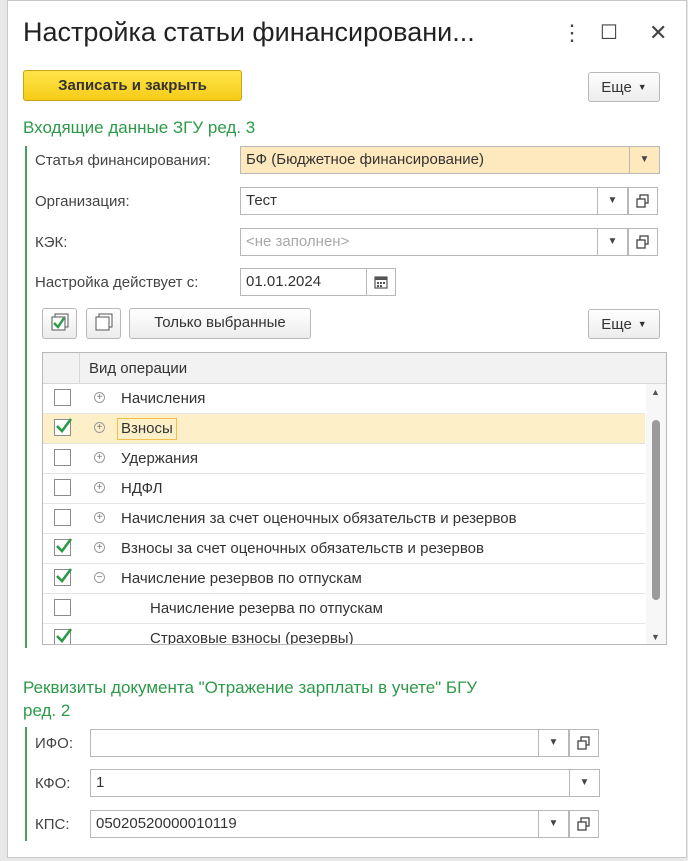 This screenshot has height=861, width=688. I want to click on kek-field: <не заполнен>, so click(419, 242).